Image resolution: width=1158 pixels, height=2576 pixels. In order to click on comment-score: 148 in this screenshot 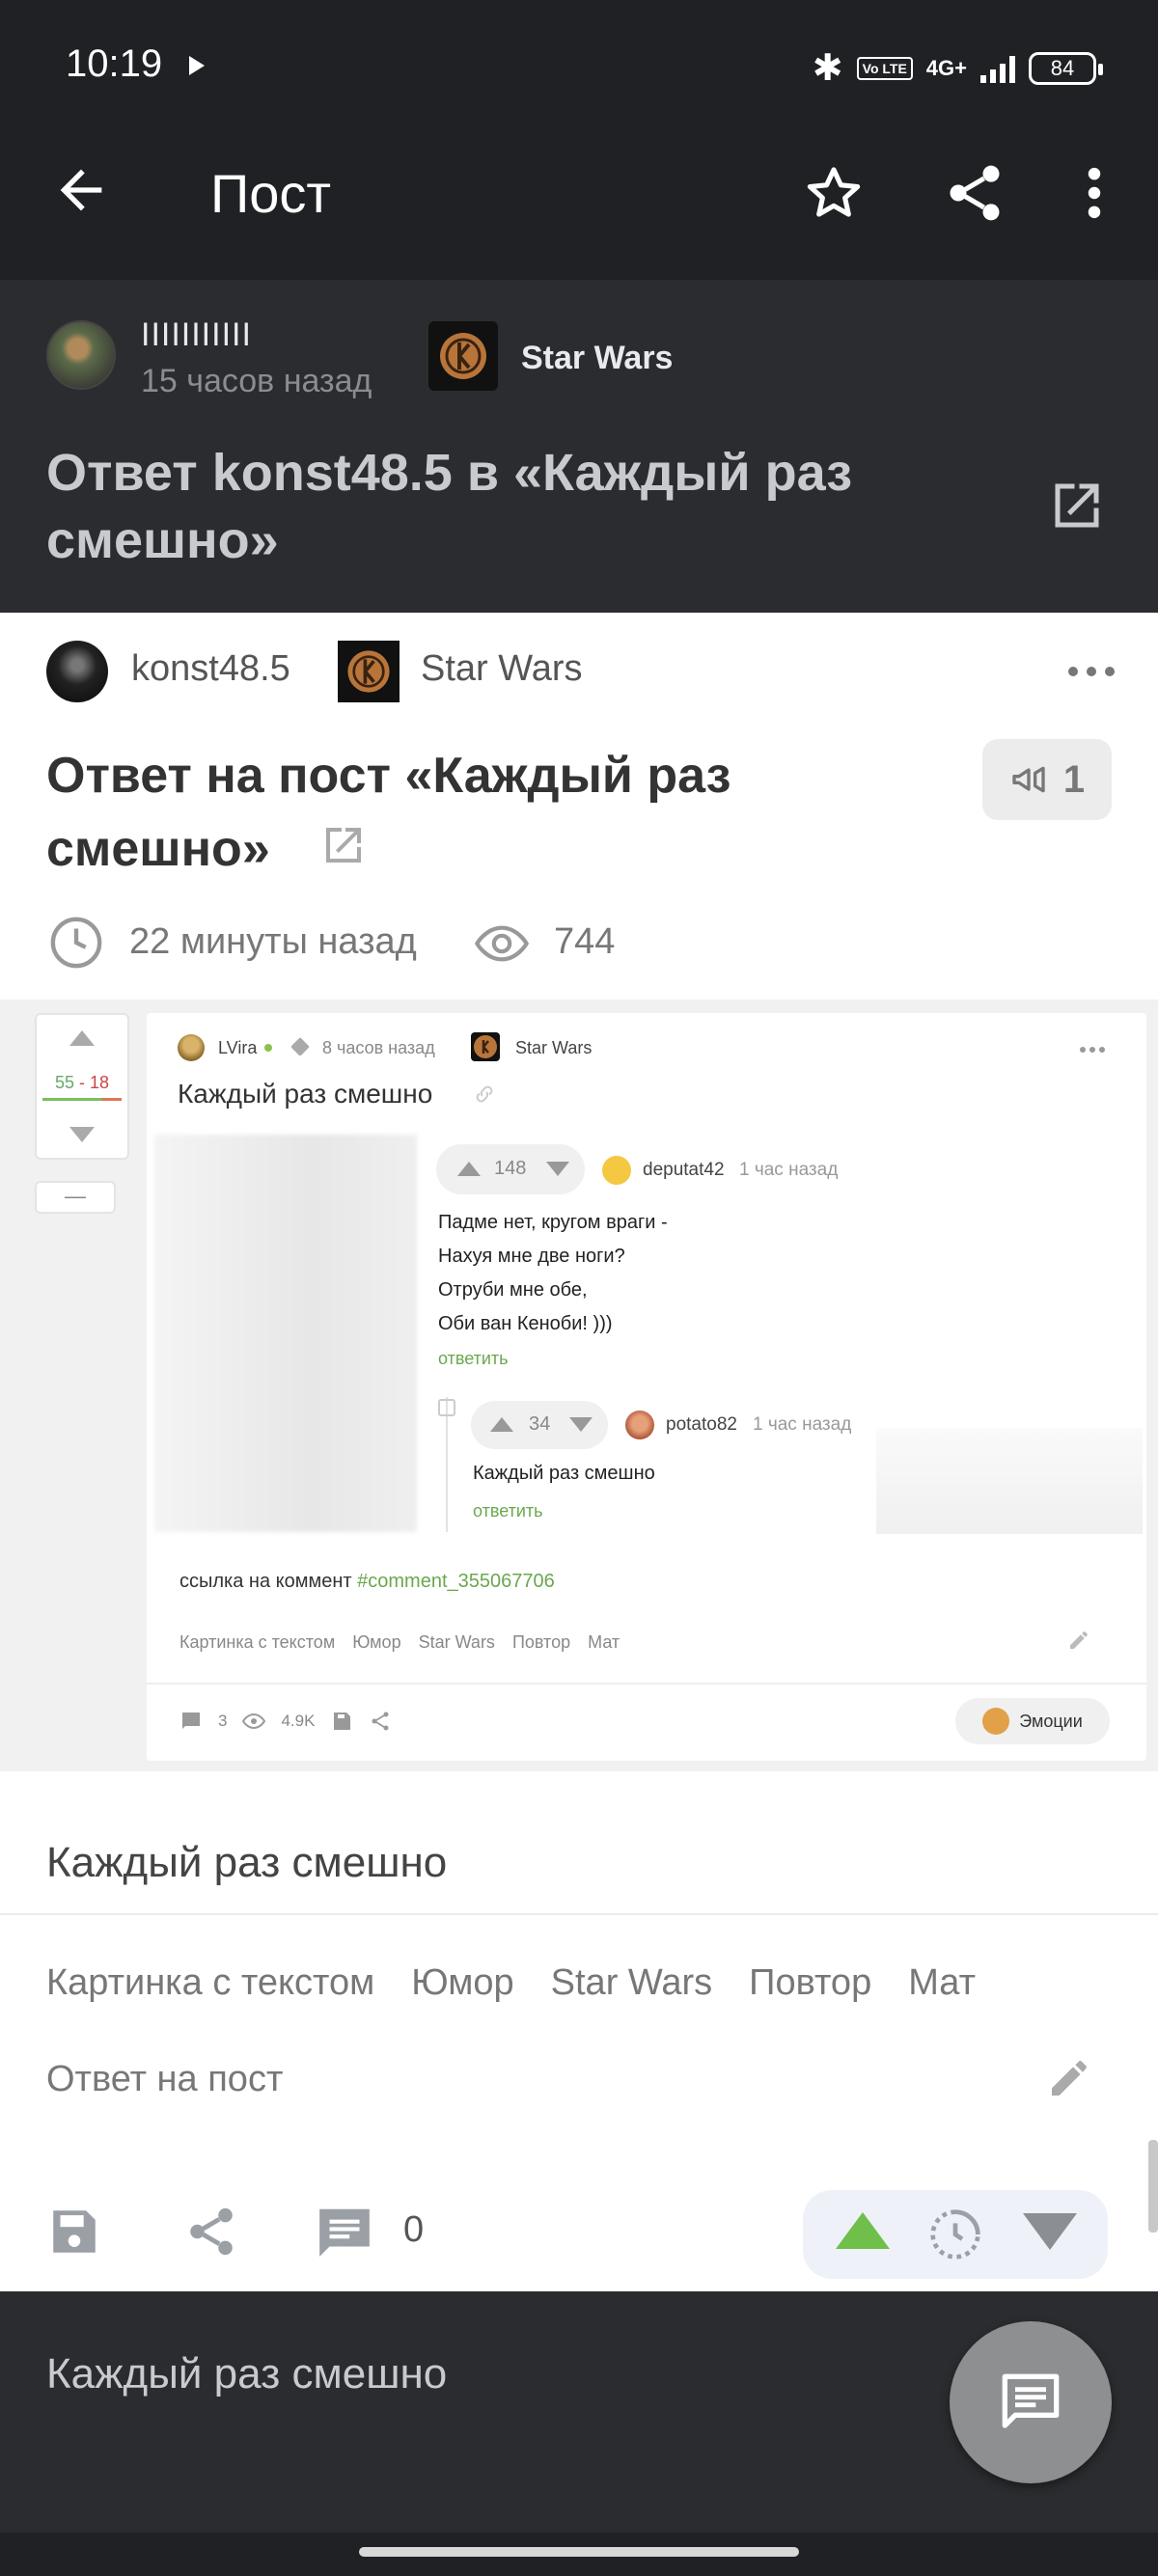, I will do `click(510, 1169)`.